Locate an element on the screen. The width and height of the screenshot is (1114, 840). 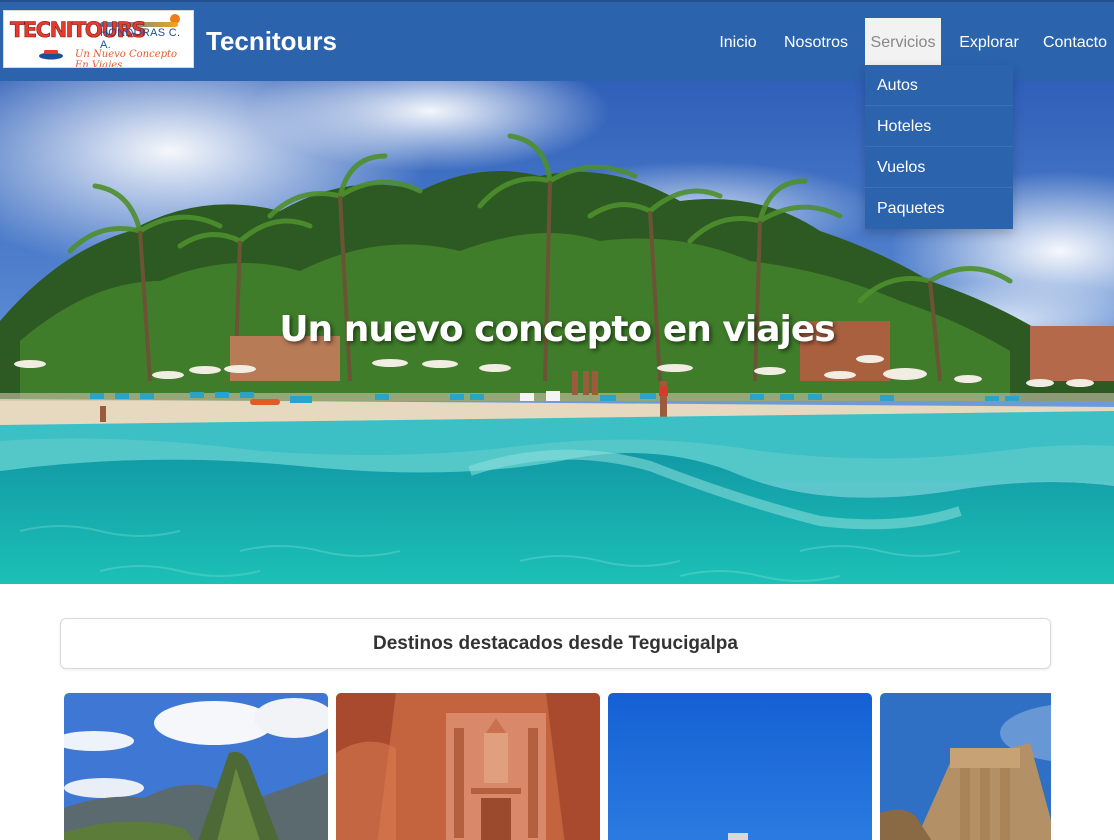
destination-card-greek-ruins is located at coordinates (965, 766).